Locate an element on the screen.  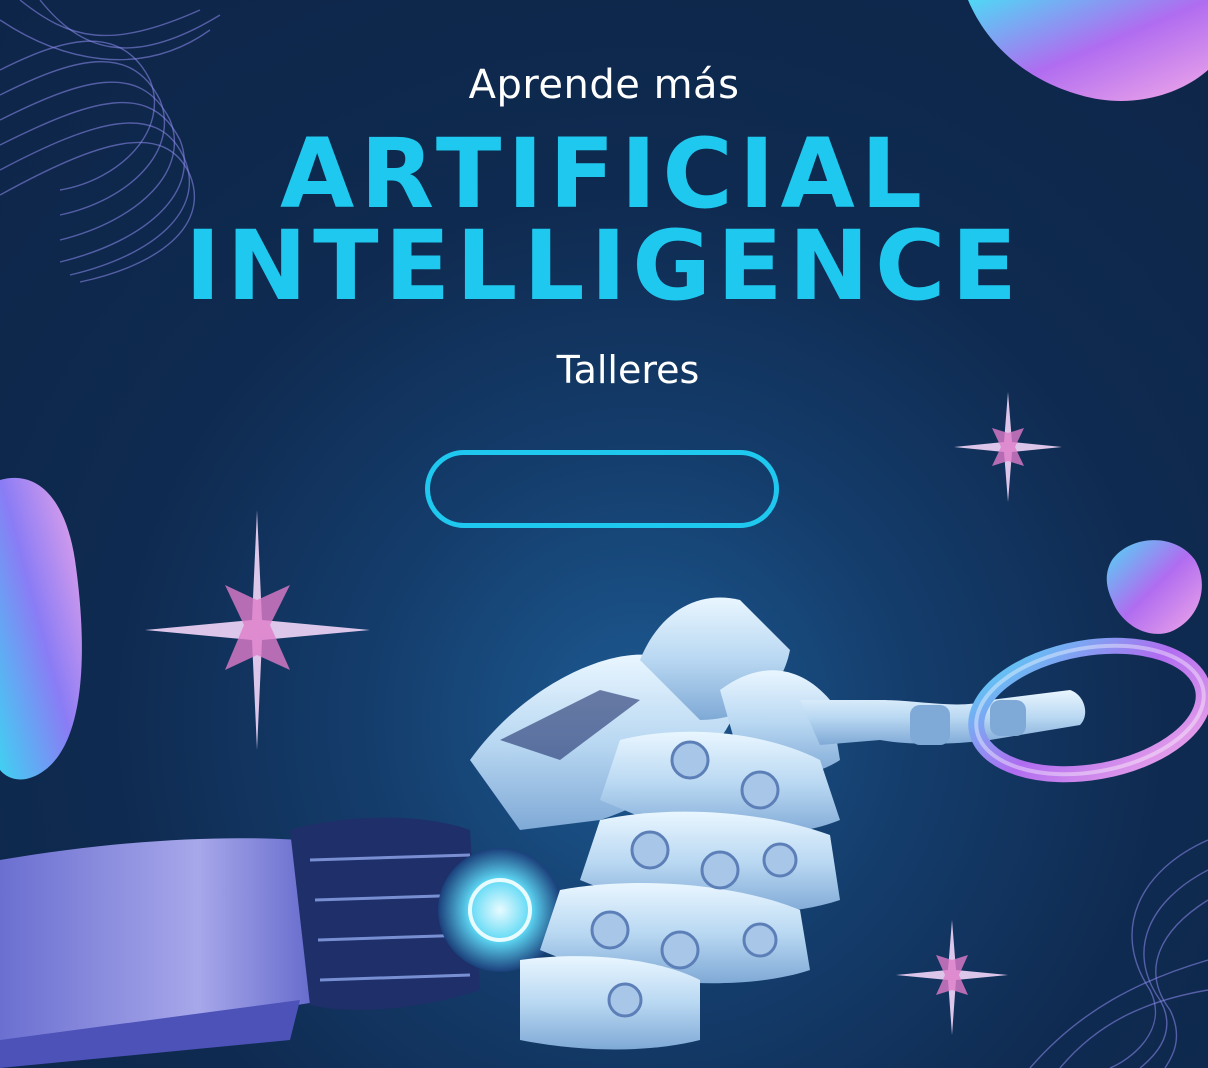
headline-line-1: ARTIFICIAL is located at coordinates (604, 174).